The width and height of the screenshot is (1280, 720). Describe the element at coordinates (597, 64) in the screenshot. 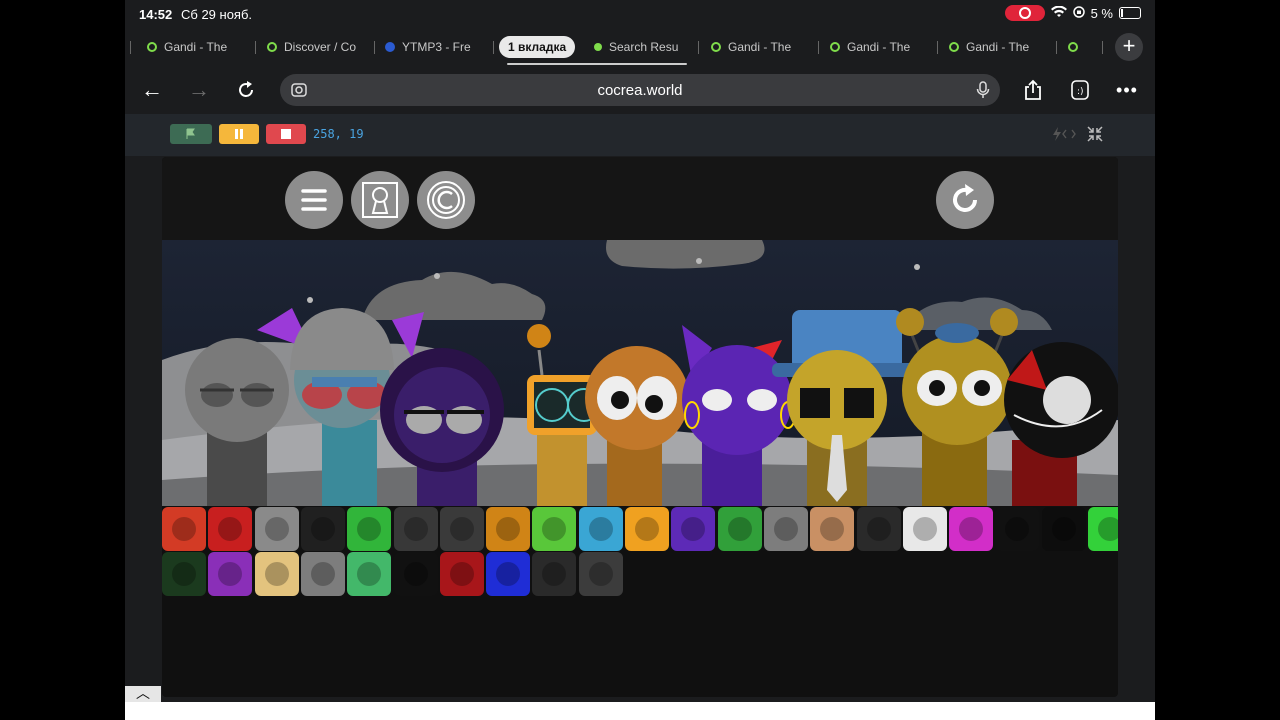

I see `active-tab-indicator` at that location.